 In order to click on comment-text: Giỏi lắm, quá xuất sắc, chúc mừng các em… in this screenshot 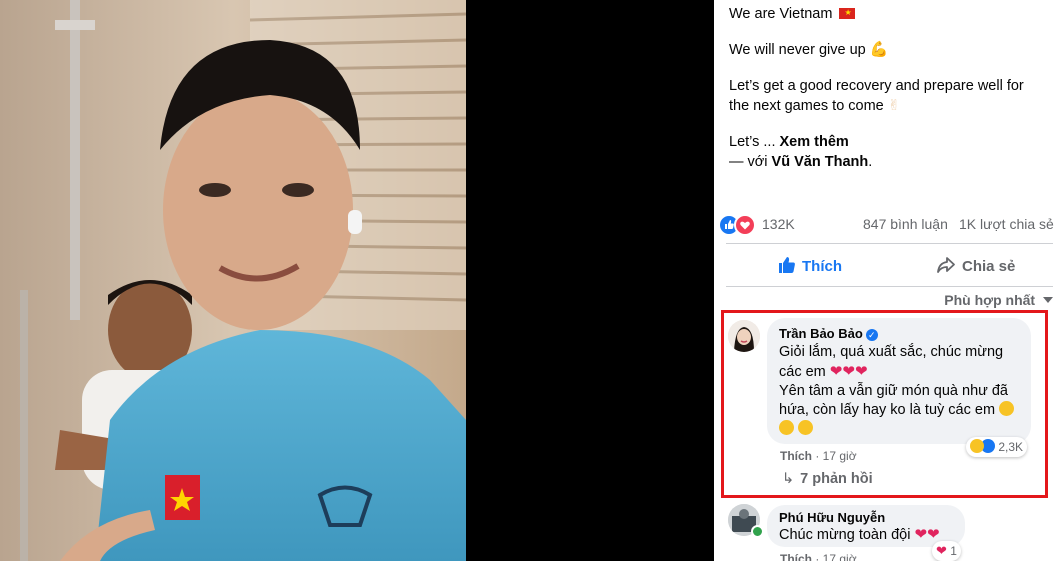, I will do `click(903, 391)`.